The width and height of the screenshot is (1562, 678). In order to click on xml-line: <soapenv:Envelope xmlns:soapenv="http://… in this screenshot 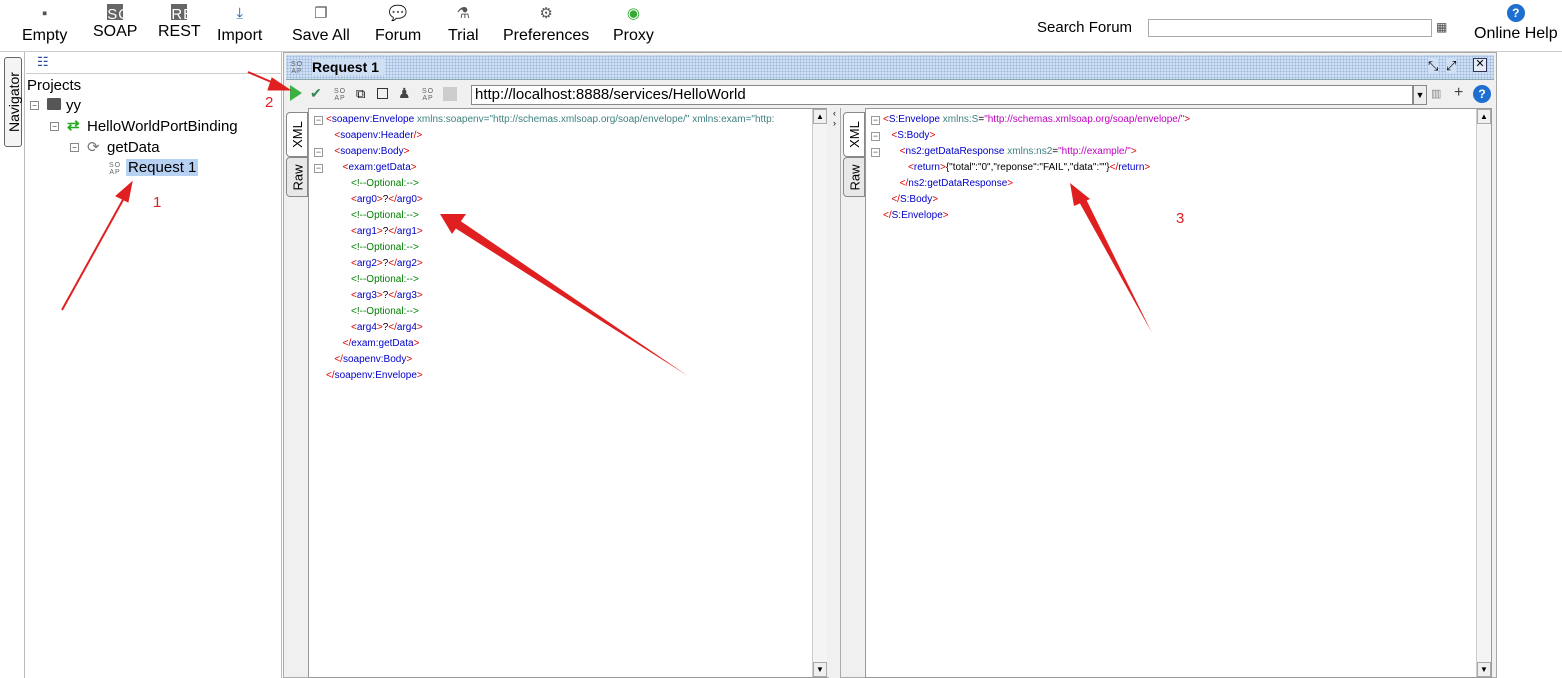, I will do `click(550, 119)`.